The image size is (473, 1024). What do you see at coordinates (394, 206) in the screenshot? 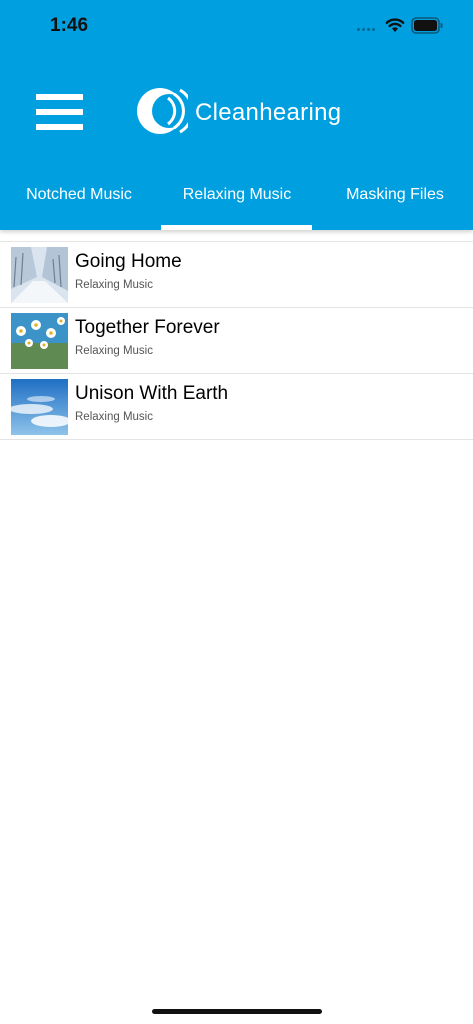
I see `tab-masking-files: Masking Files` at bounding box center [394, 206].